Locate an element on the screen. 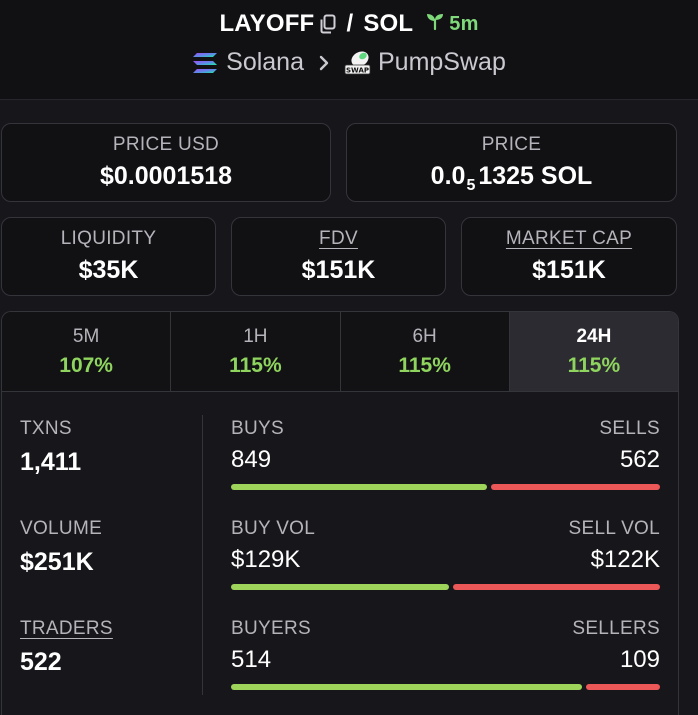 The height and width of the screenshot is (715, 698). liquidity-card: LIQUIDITY $35K is located at coordinates (108, 256).